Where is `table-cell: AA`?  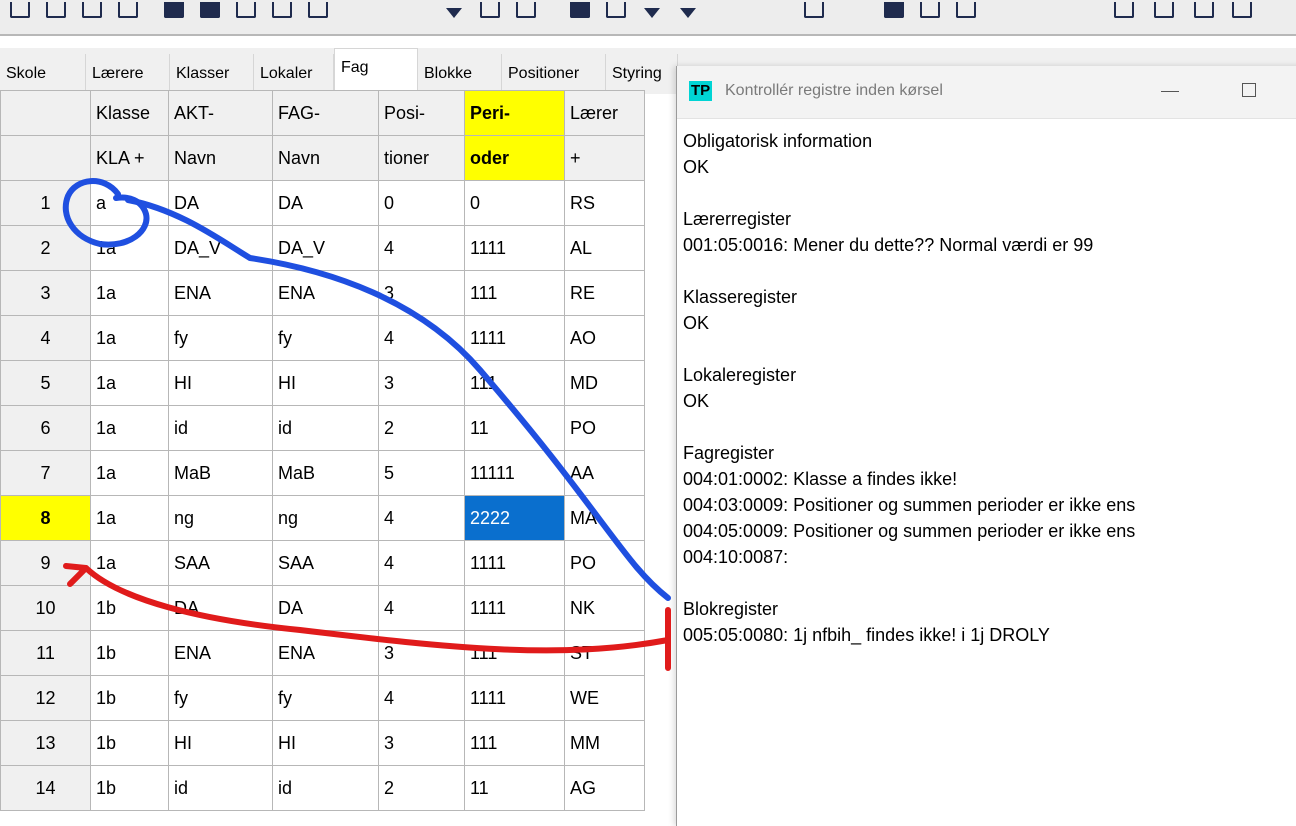 table-cell: AA is located at coordinates (604, 473).